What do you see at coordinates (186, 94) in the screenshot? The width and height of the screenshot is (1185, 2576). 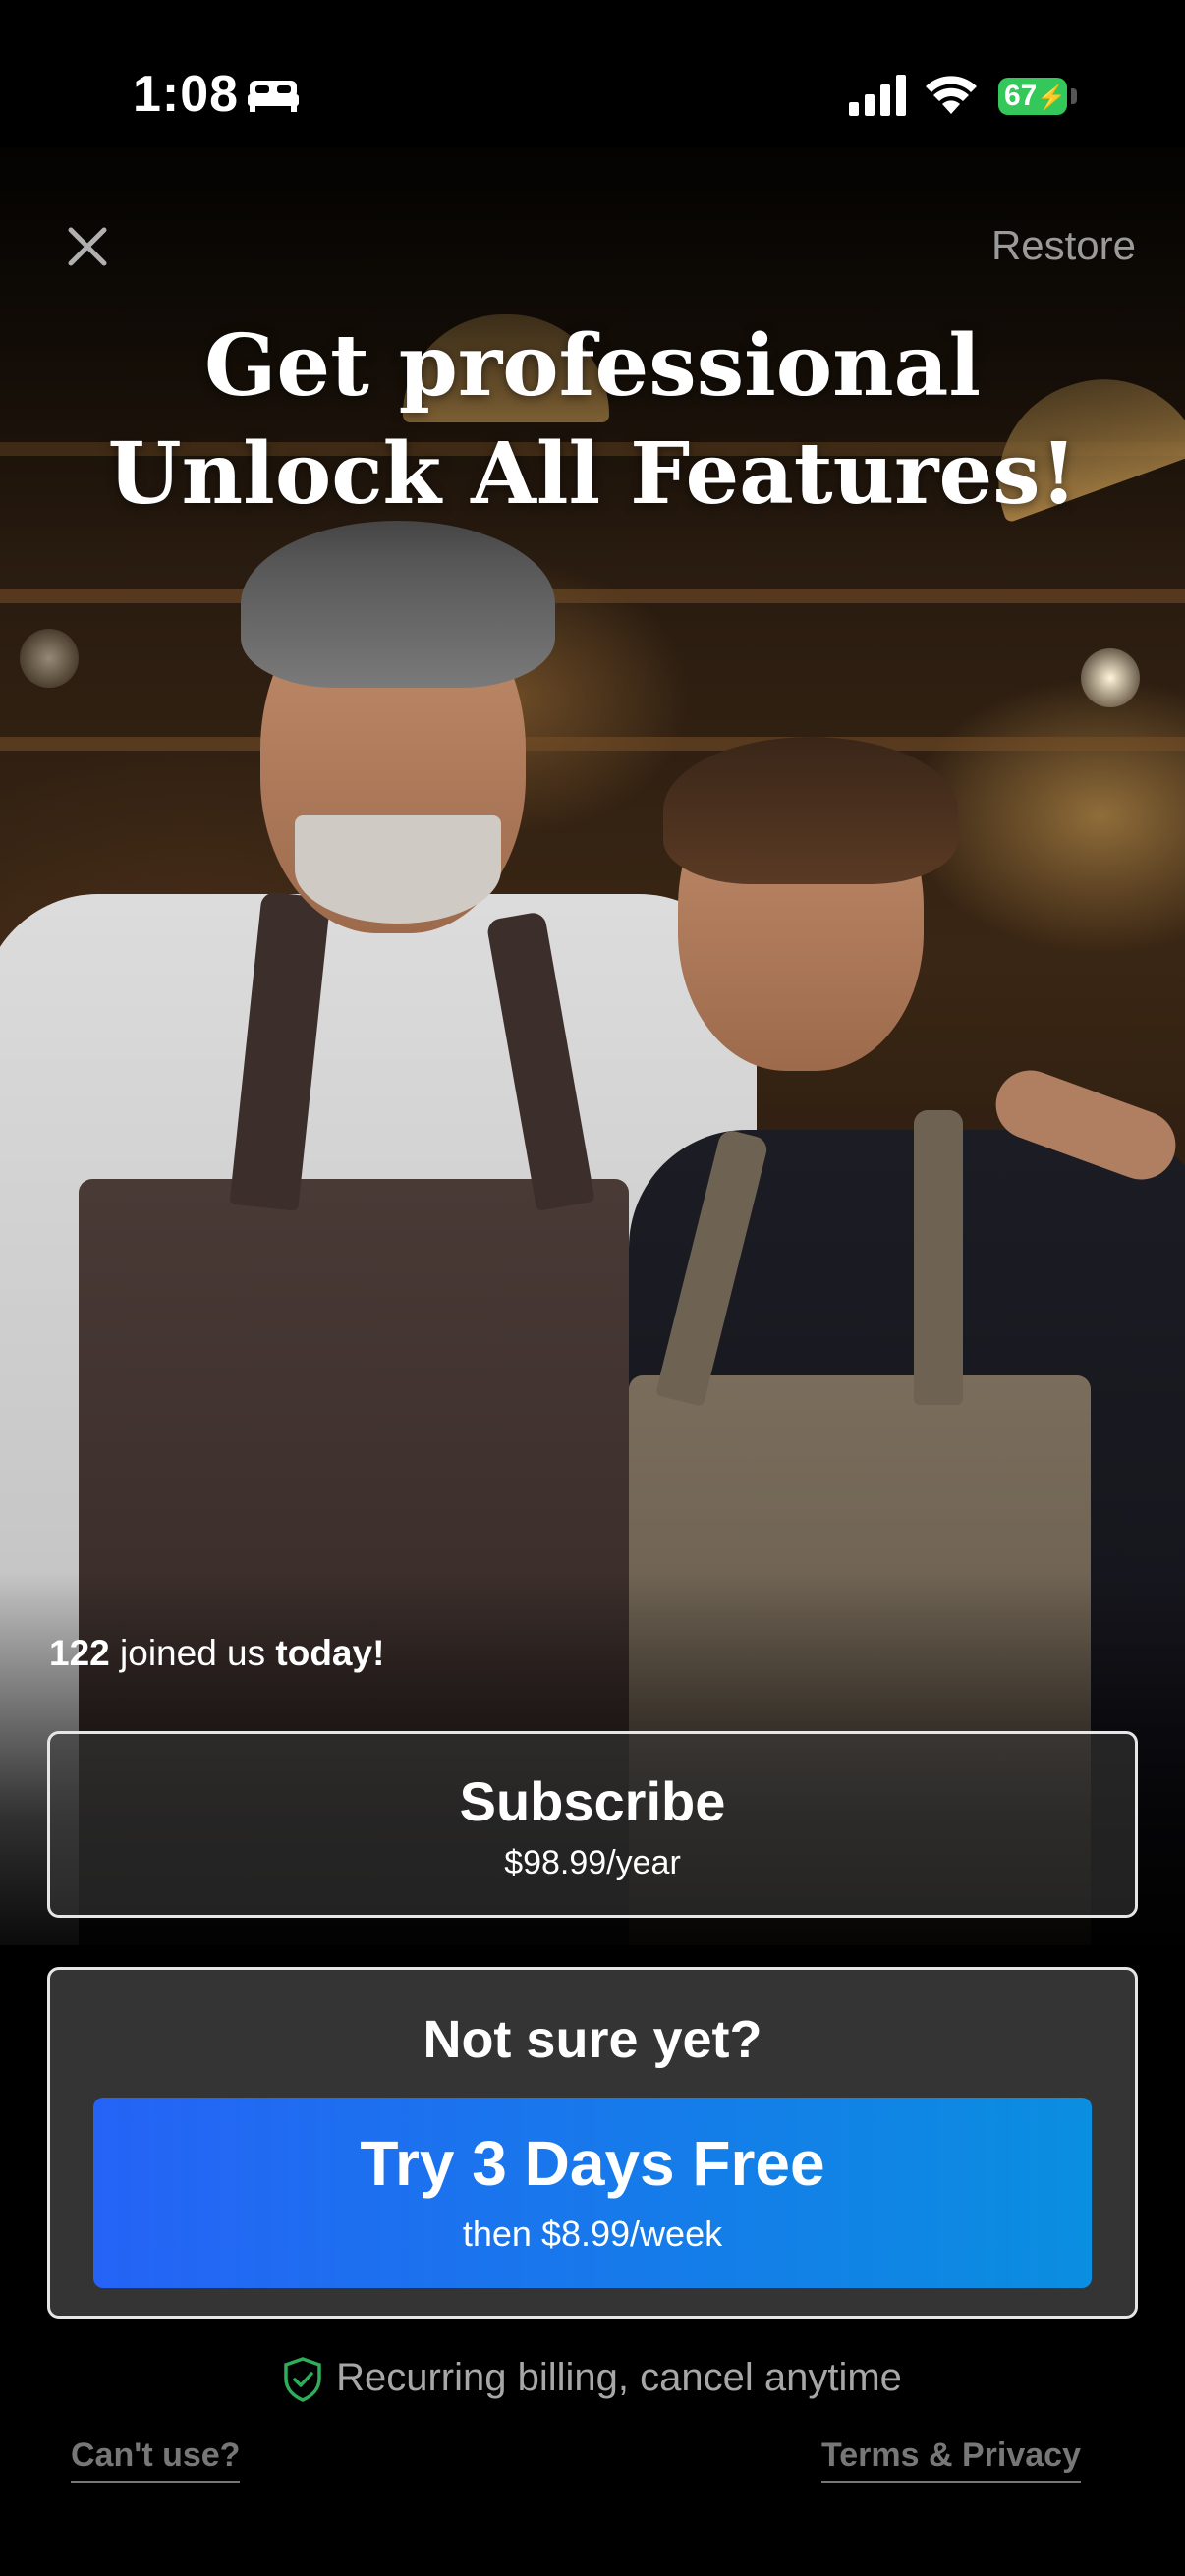 I see `status-time: 1:08` at bounding box center [186, 94].